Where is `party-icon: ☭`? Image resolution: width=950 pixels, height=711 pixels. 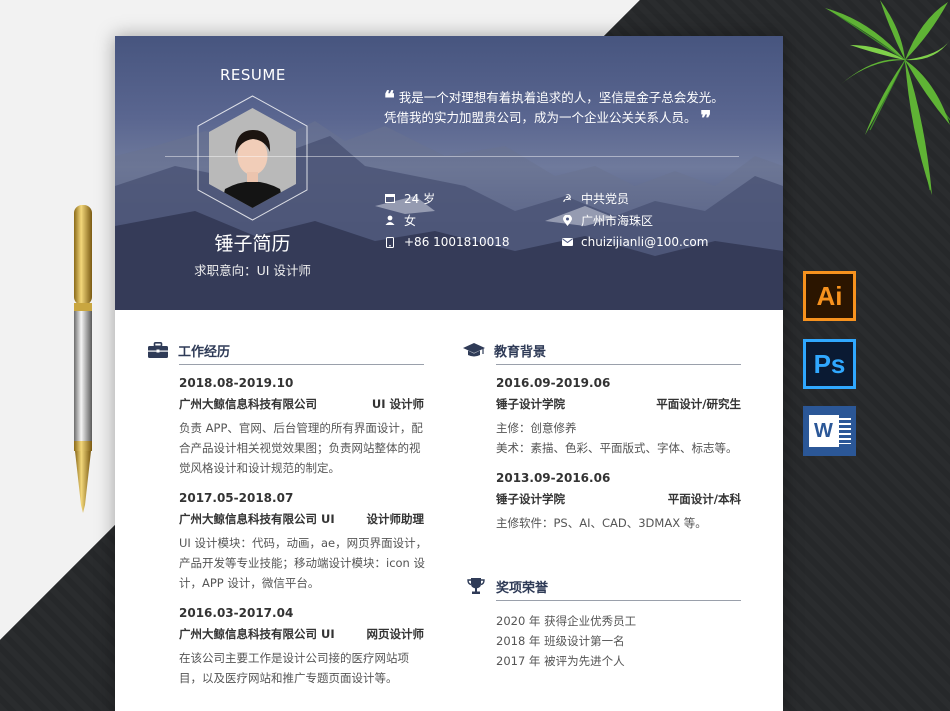
party-icon: ☭ is located at coordinates (567, 198).